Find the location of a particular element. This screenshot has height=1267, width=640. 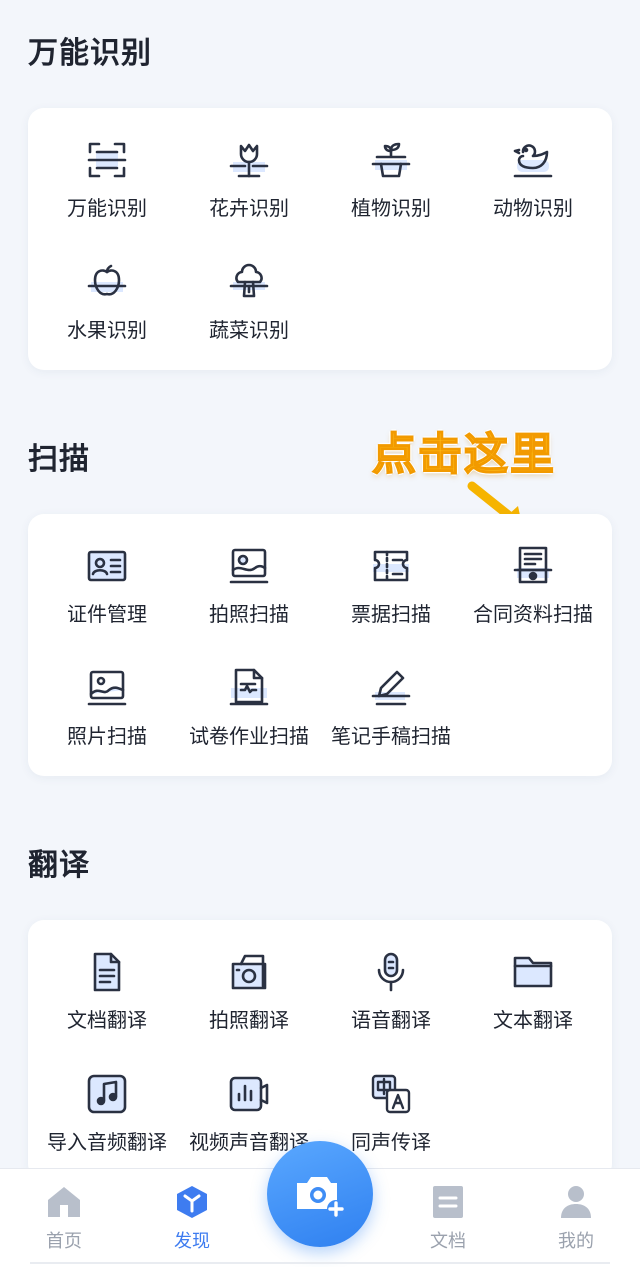

photo-scan-icon is located at coordinates (249, 566).